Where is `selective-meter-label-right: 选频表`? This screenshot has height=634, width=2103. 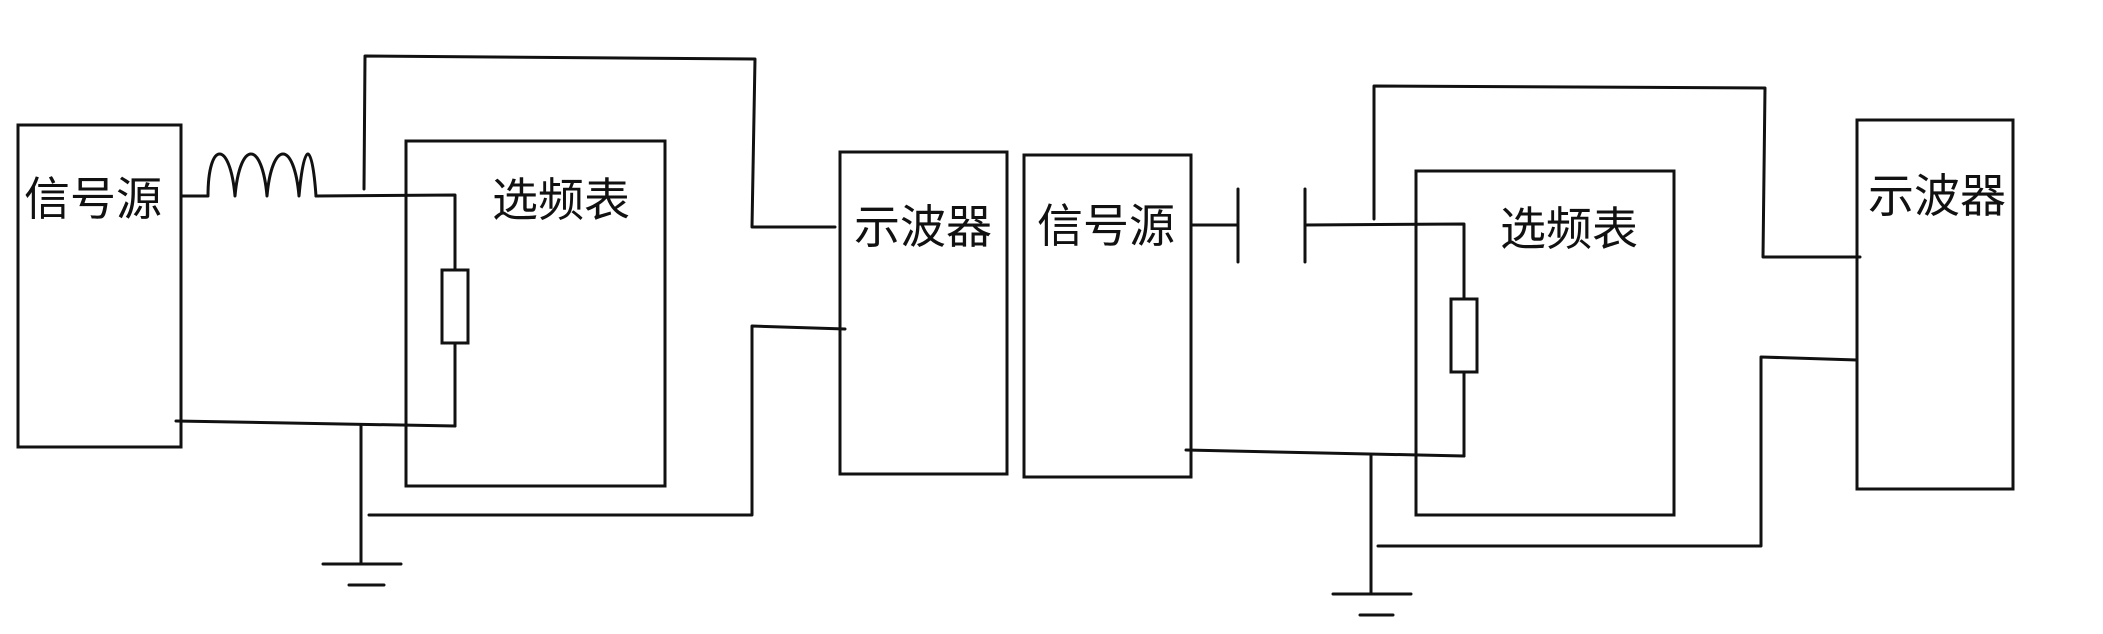
selective-meter-label-right: 选频表 is located at coordinates (1569, 229).